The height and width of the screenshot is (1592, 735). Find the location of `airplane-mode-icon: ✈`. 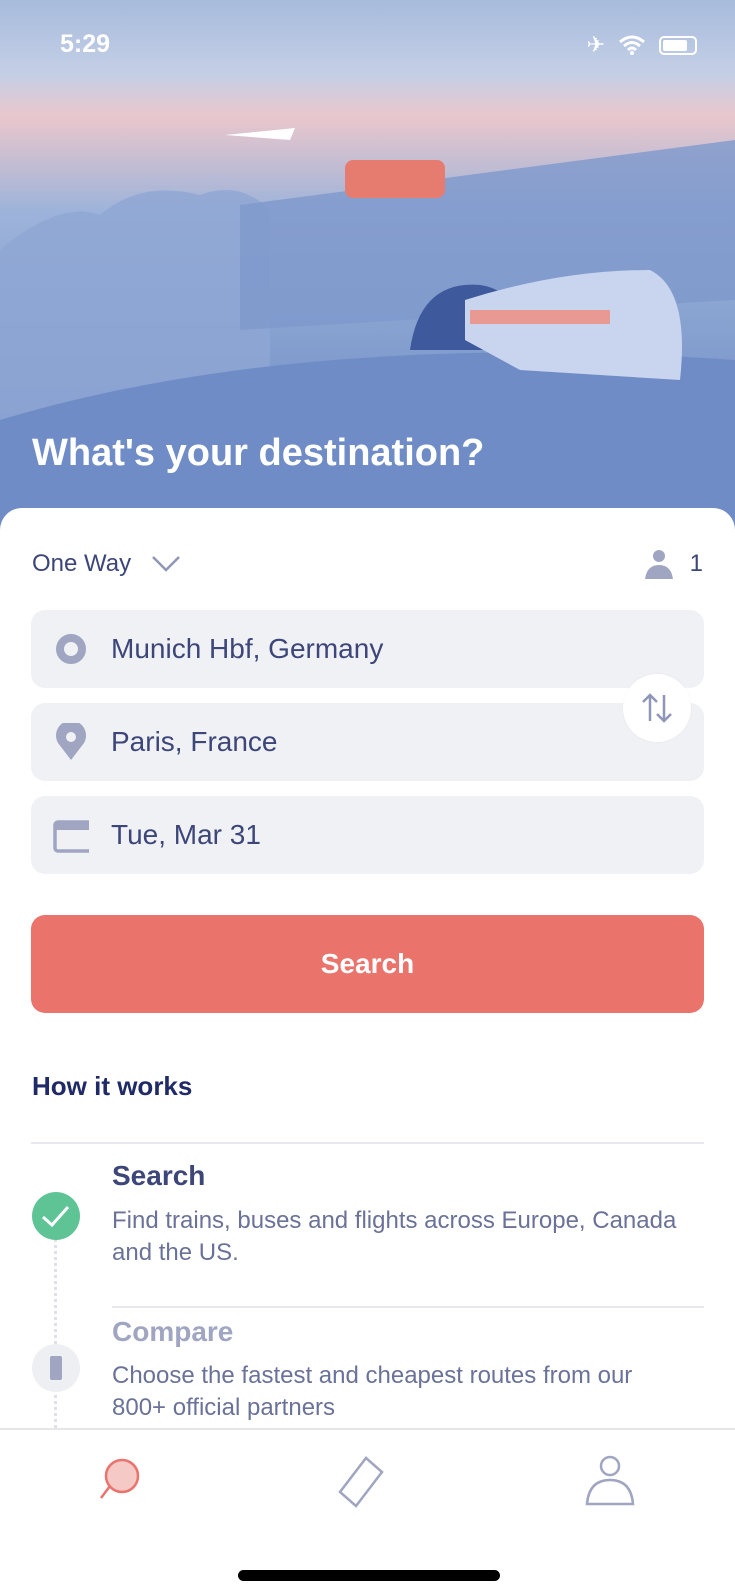

airplane-mode-icon: ✈ is located at coordinates (595, 44).